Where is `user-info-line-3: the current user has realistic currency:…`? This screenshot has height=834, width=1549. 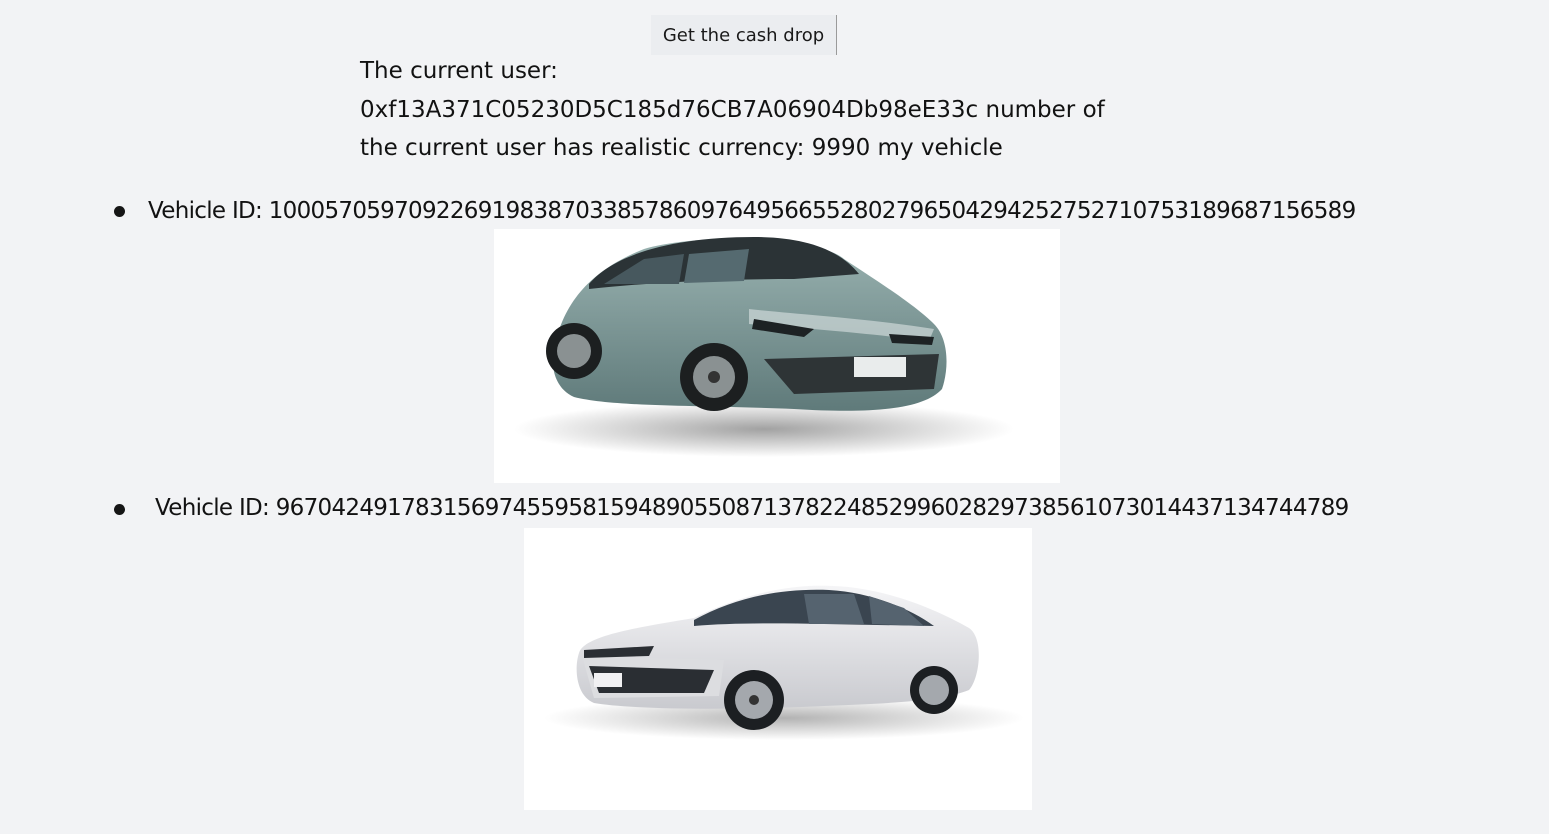
user-info-line-3: the current user has realistic currency:… is located at coordinates (681, 148).